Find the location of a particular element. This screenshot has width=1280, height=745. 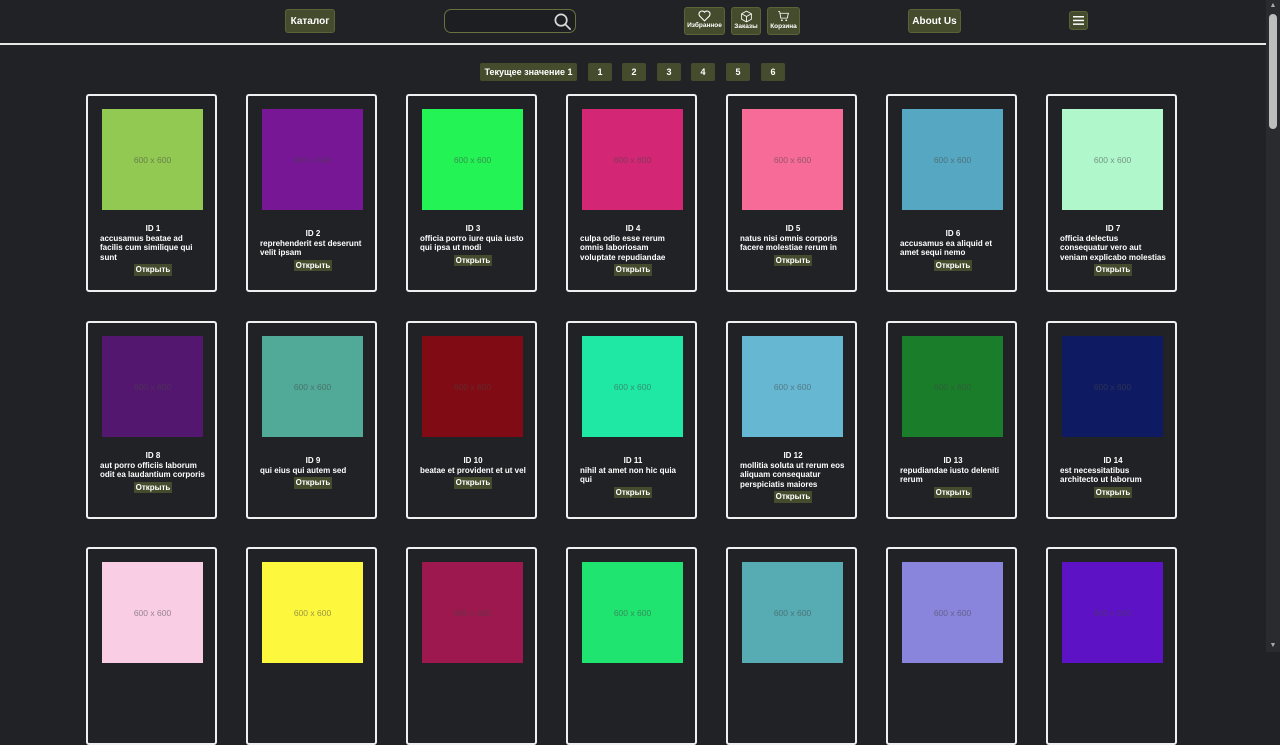

product-id: ID 9 is located at coordinates (313, 460).